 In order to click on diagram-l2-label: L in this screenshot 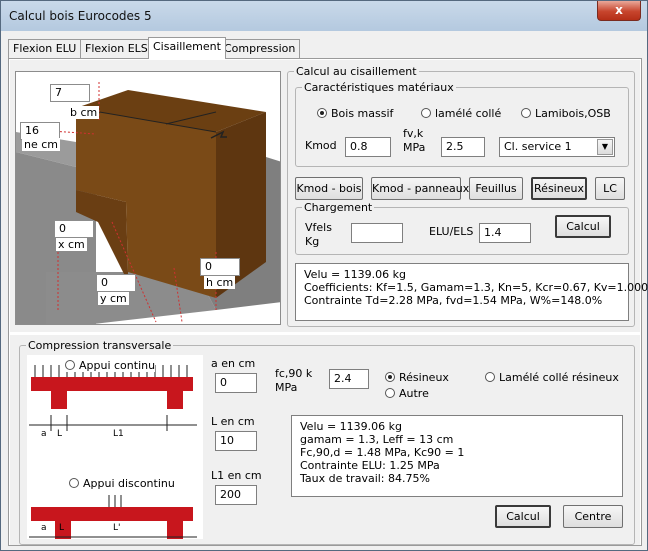, I will do `click(62, 528)`.